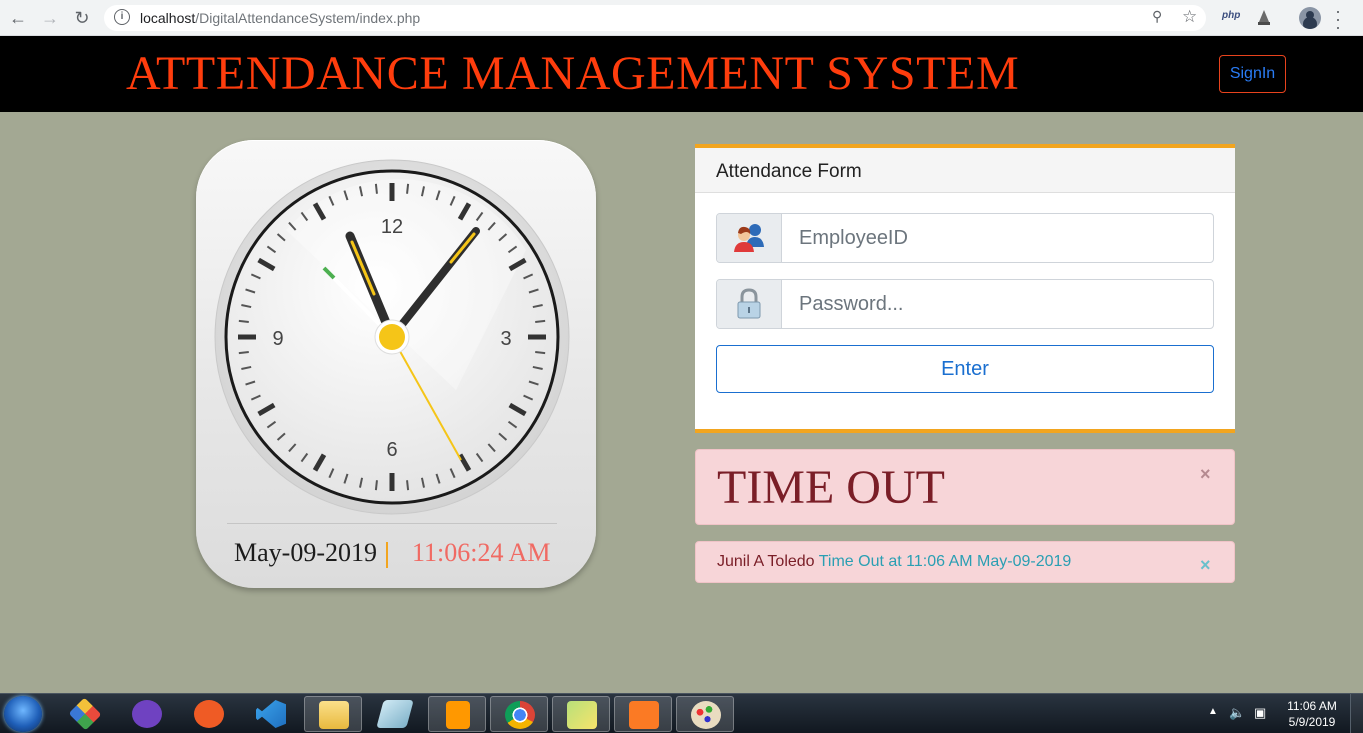 The width and height of the screenshot is (1363, 733). Describe the element at coordinates (831, 487) in the screenshot. I see `timeout-message: TIME OUT` at that location.